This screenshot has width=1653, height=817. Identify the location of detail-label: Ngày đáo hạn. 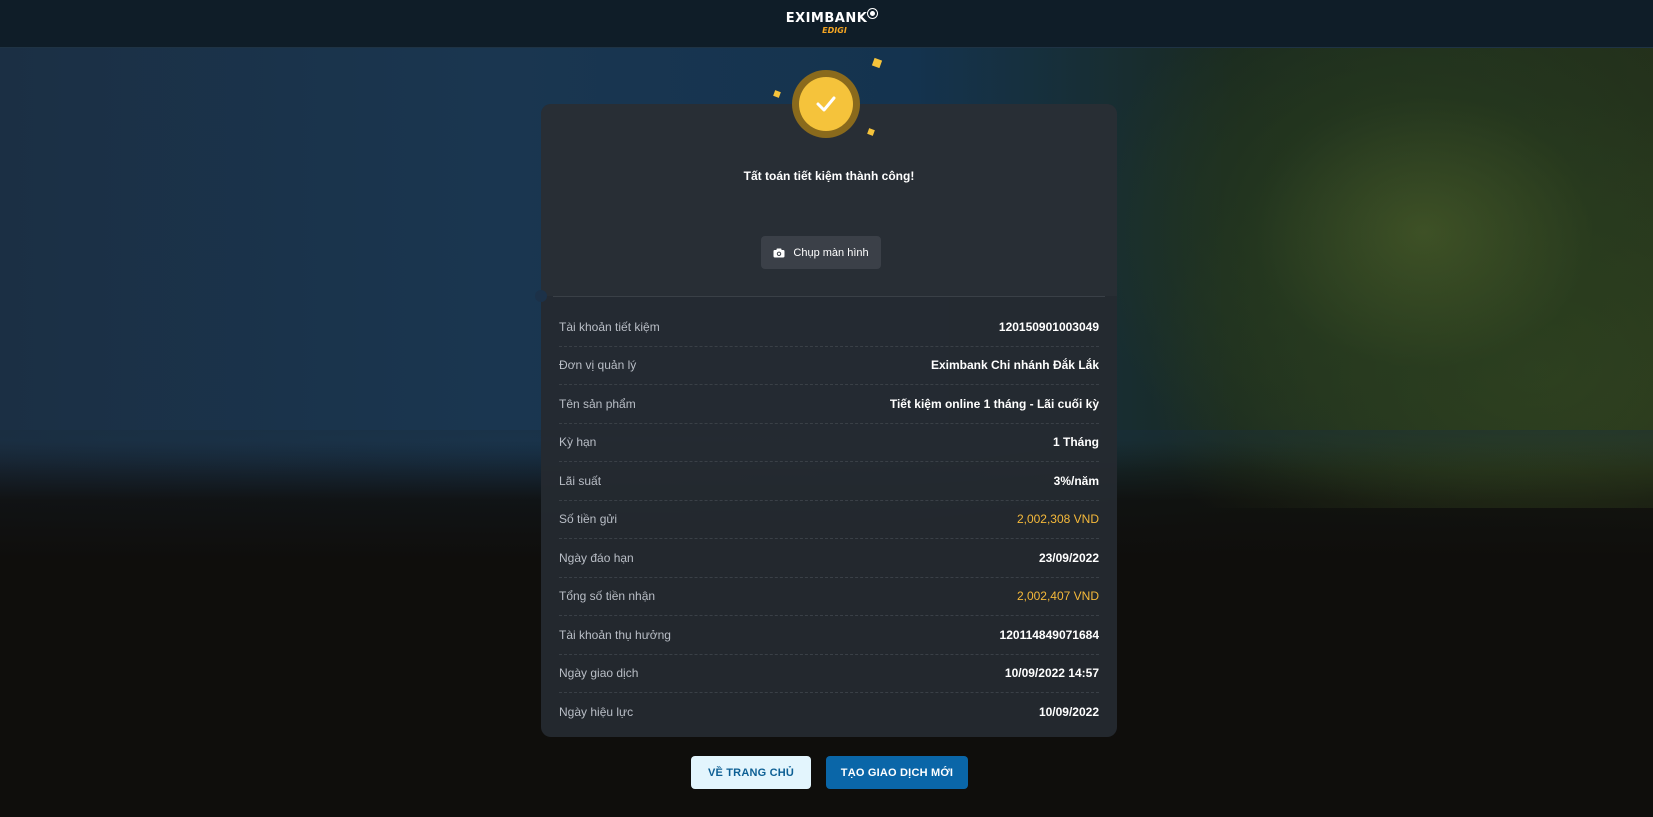
(596, 557).